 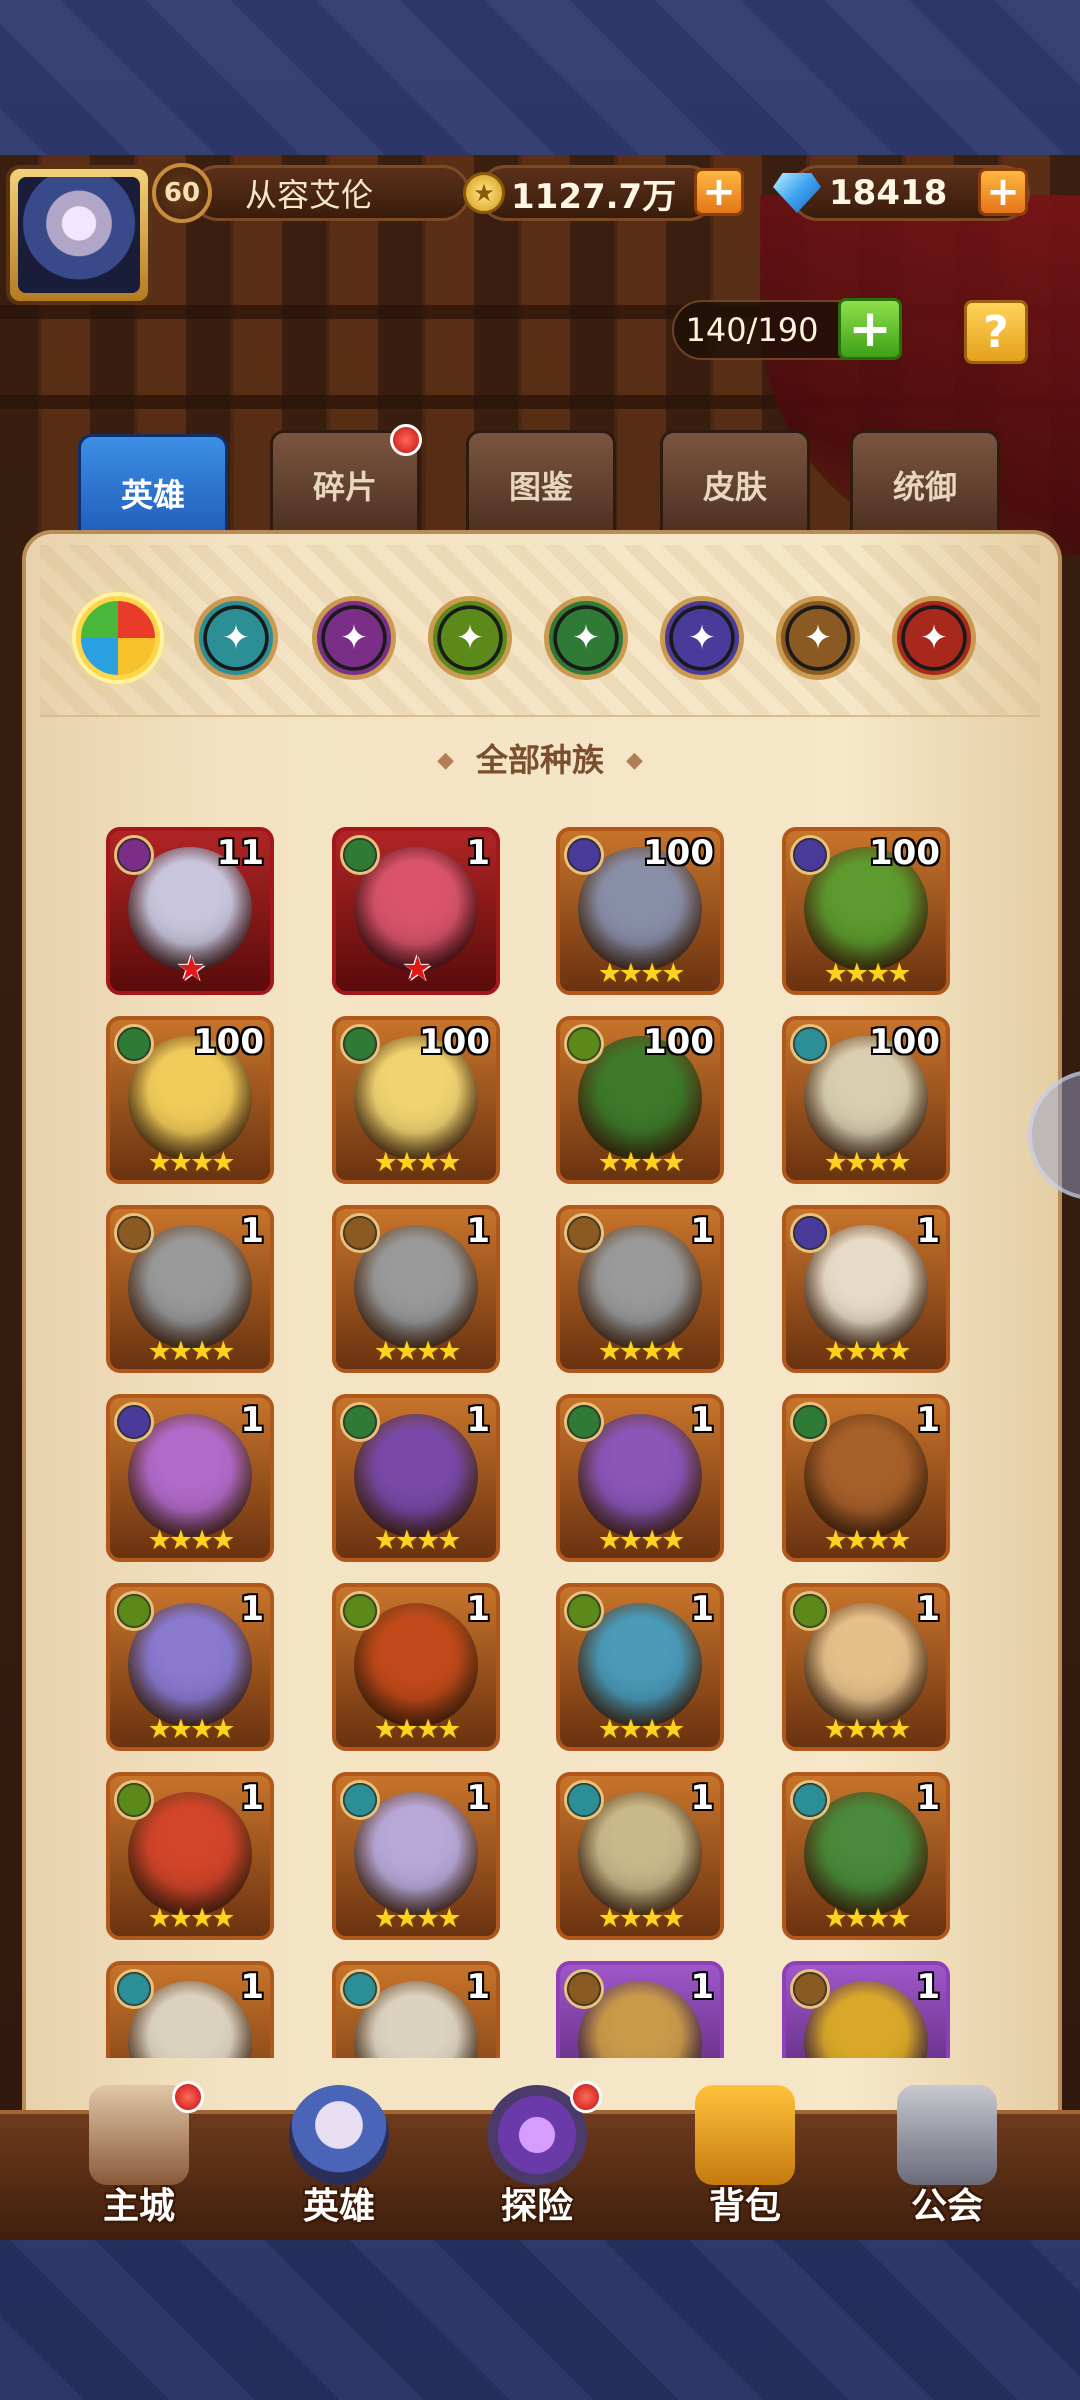 I want to click on tab-label: 碎片, so click(x=344, y=487).